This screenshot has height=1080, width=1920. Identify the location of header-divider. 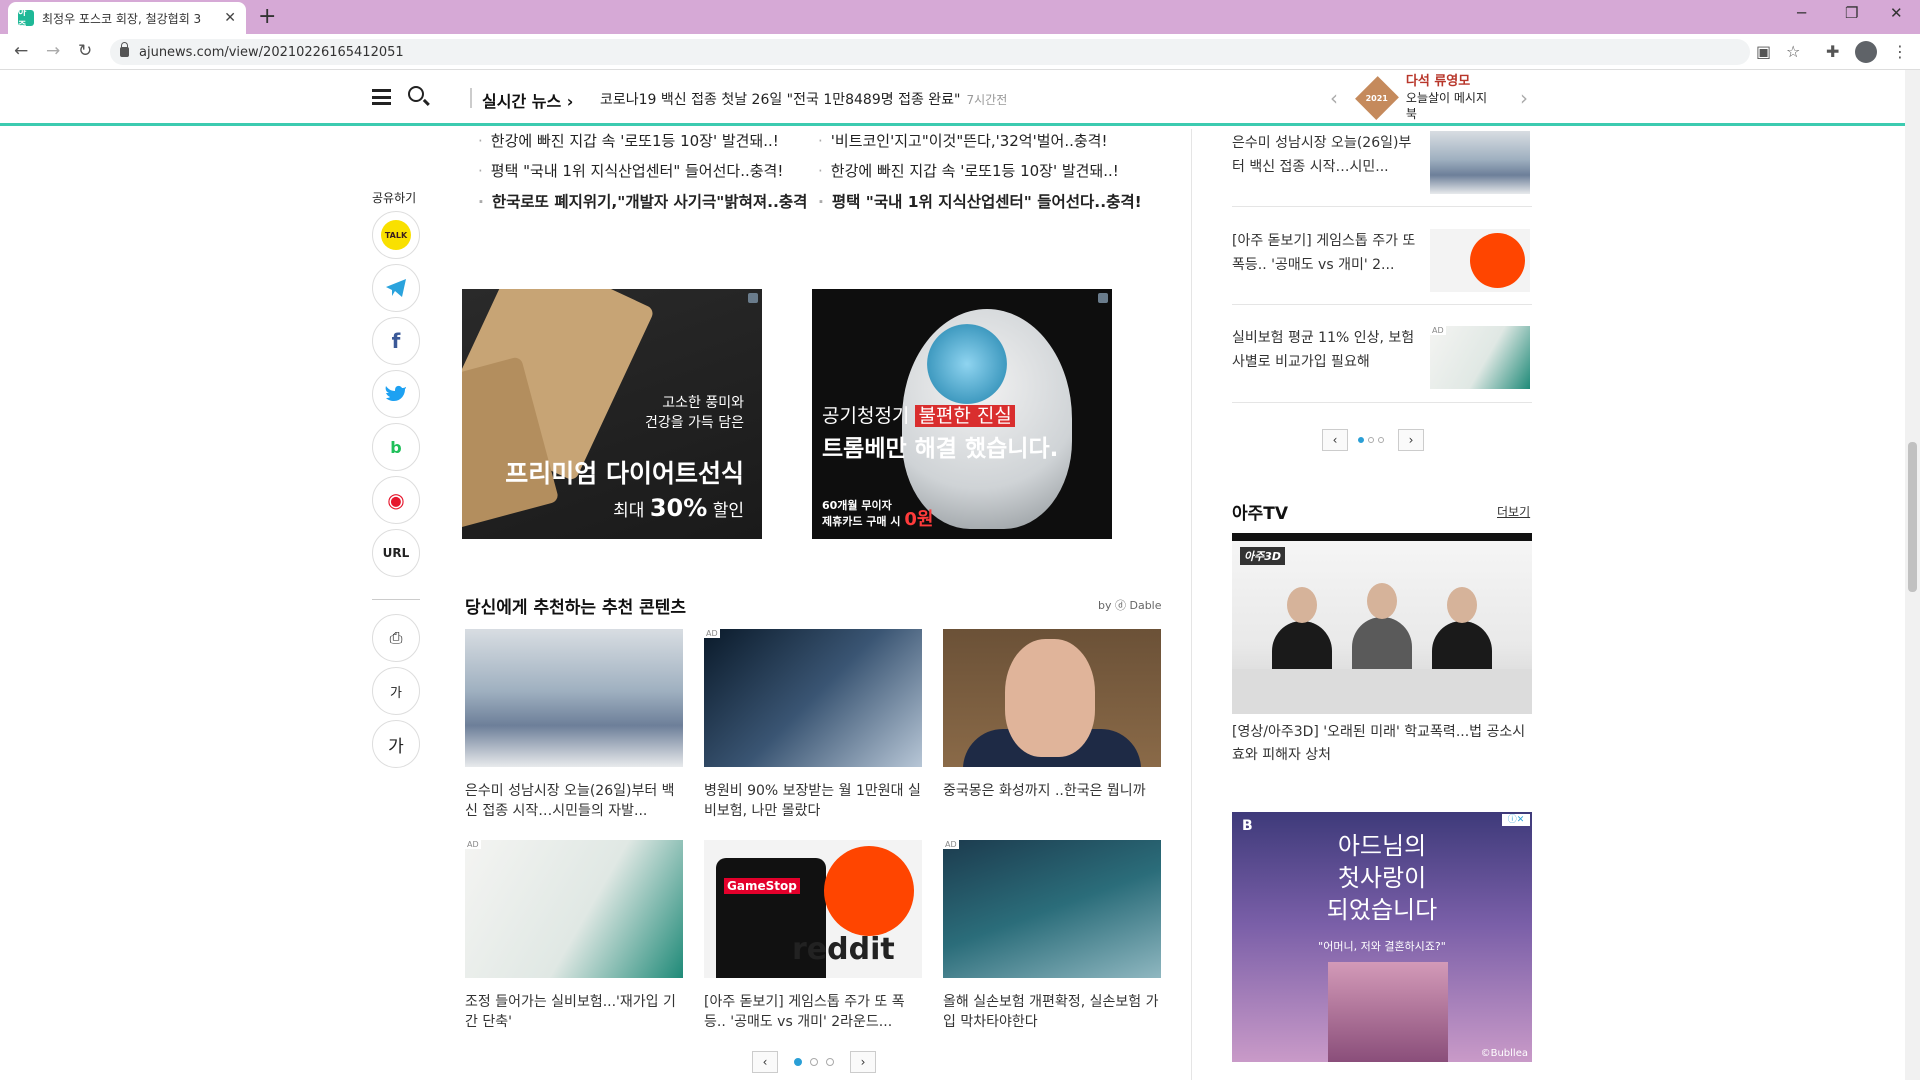
(471, 98).